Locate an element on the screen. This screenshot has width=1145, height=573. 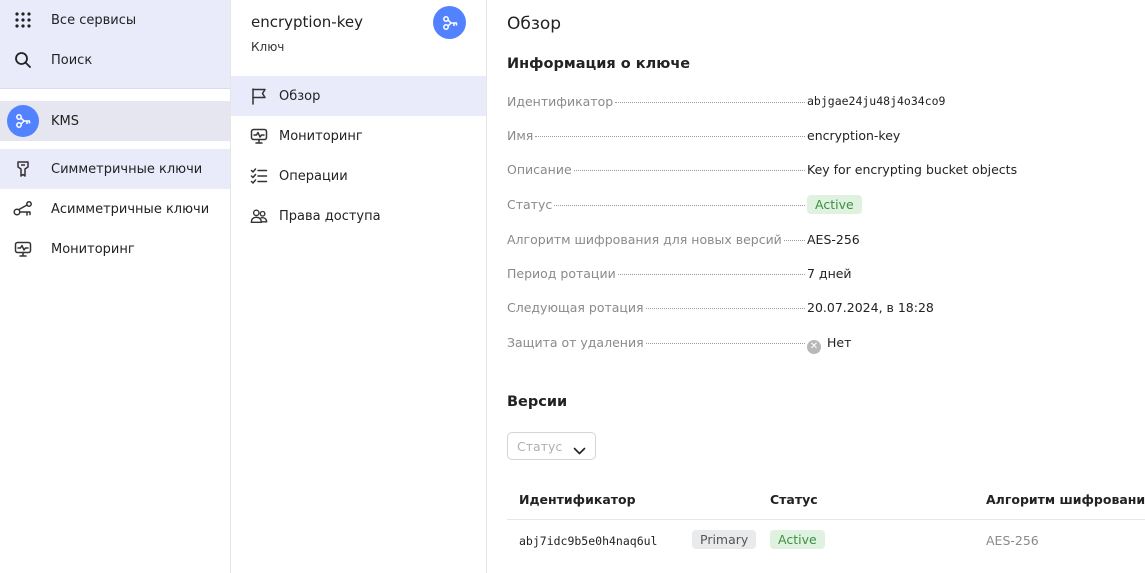
prop-status: Статус Active is located at coordinates (817, 205).